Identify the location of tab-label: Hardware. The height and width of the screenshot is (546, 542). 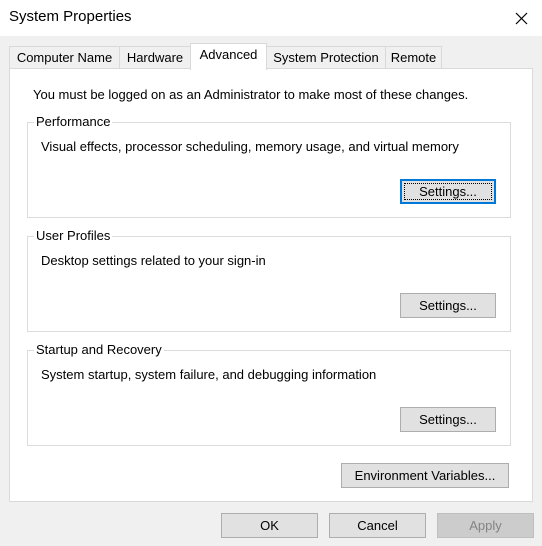
(155, 57).